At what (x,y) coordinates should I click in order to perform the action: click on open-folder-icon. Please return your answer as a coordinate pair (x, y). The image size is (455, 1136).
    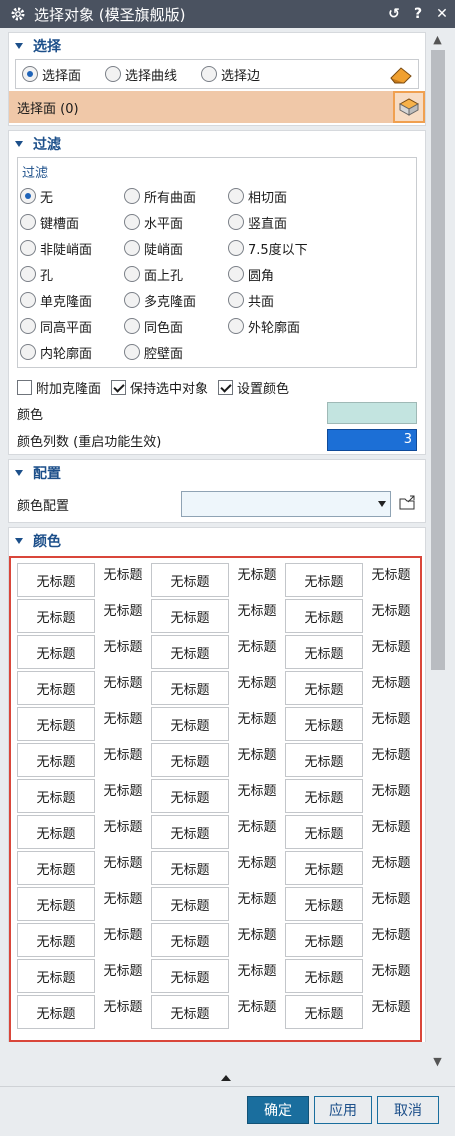
    Looking at the image, I should click on (408, 503).